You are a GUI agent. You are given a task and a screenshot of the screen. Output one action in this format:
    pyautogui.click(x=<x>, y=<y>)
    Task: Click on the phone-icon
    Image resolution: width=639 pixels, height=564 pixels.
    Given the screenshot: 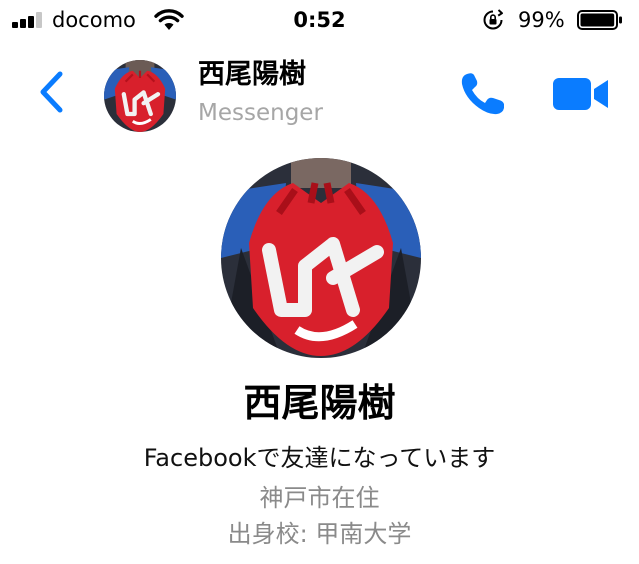 What is the action you would take?
    pyautogui.click(x=483, y=94)
    